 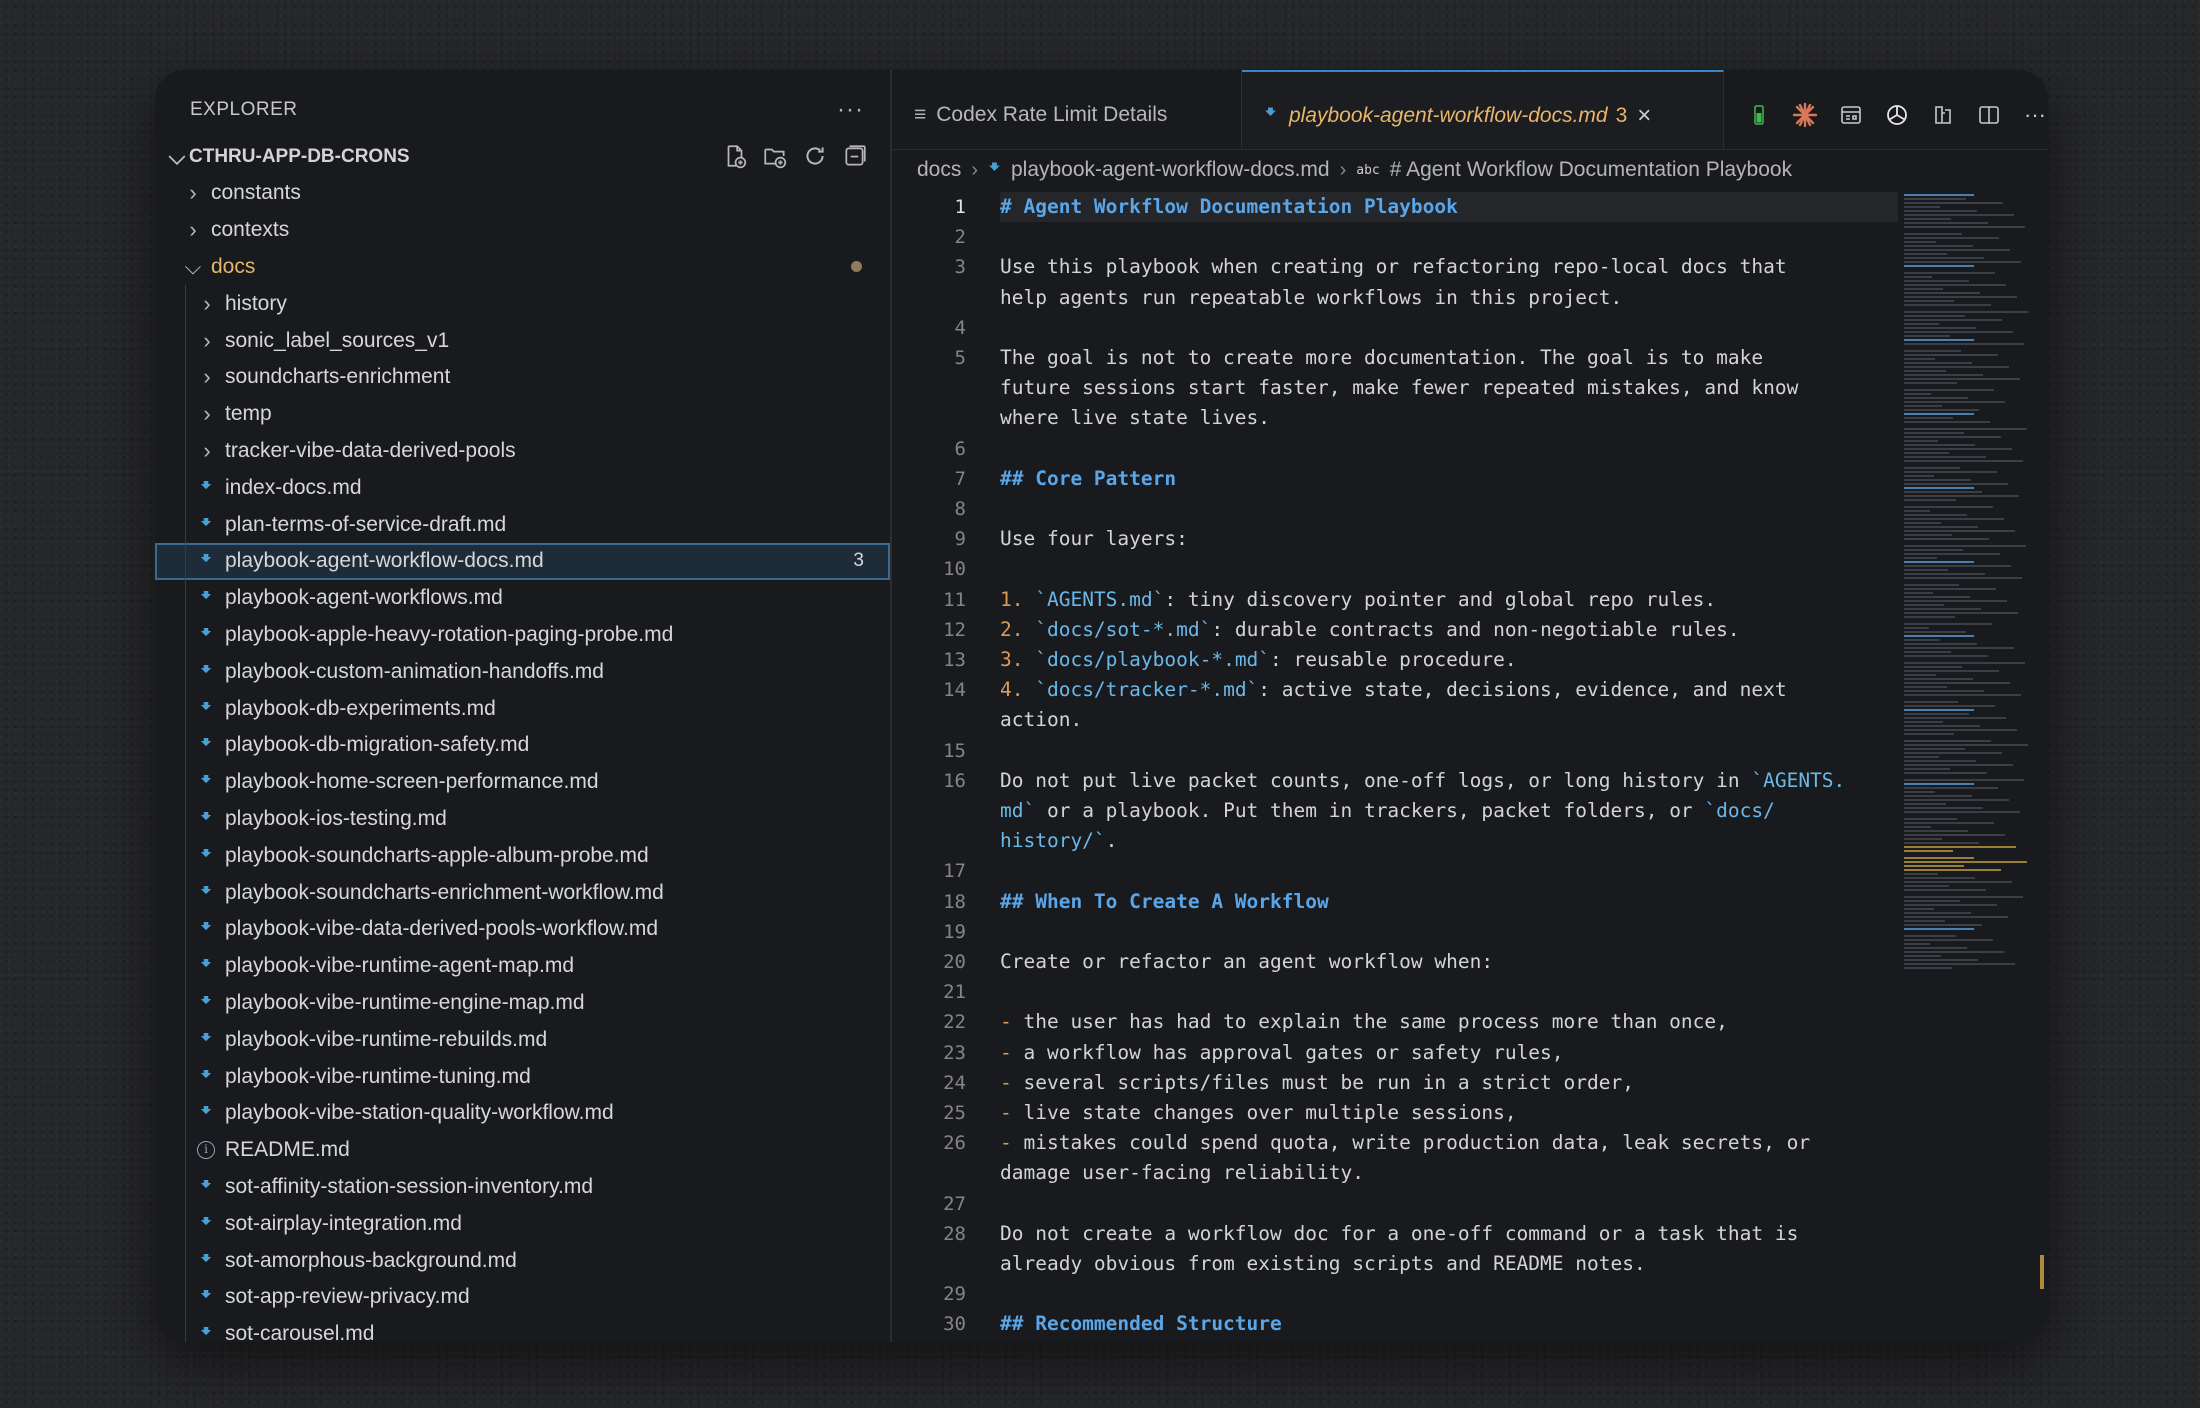 I want to click on tab-codex-rate-limit-details: ≡ Codex Rate Limit Details, so click(x=1067, y=109).